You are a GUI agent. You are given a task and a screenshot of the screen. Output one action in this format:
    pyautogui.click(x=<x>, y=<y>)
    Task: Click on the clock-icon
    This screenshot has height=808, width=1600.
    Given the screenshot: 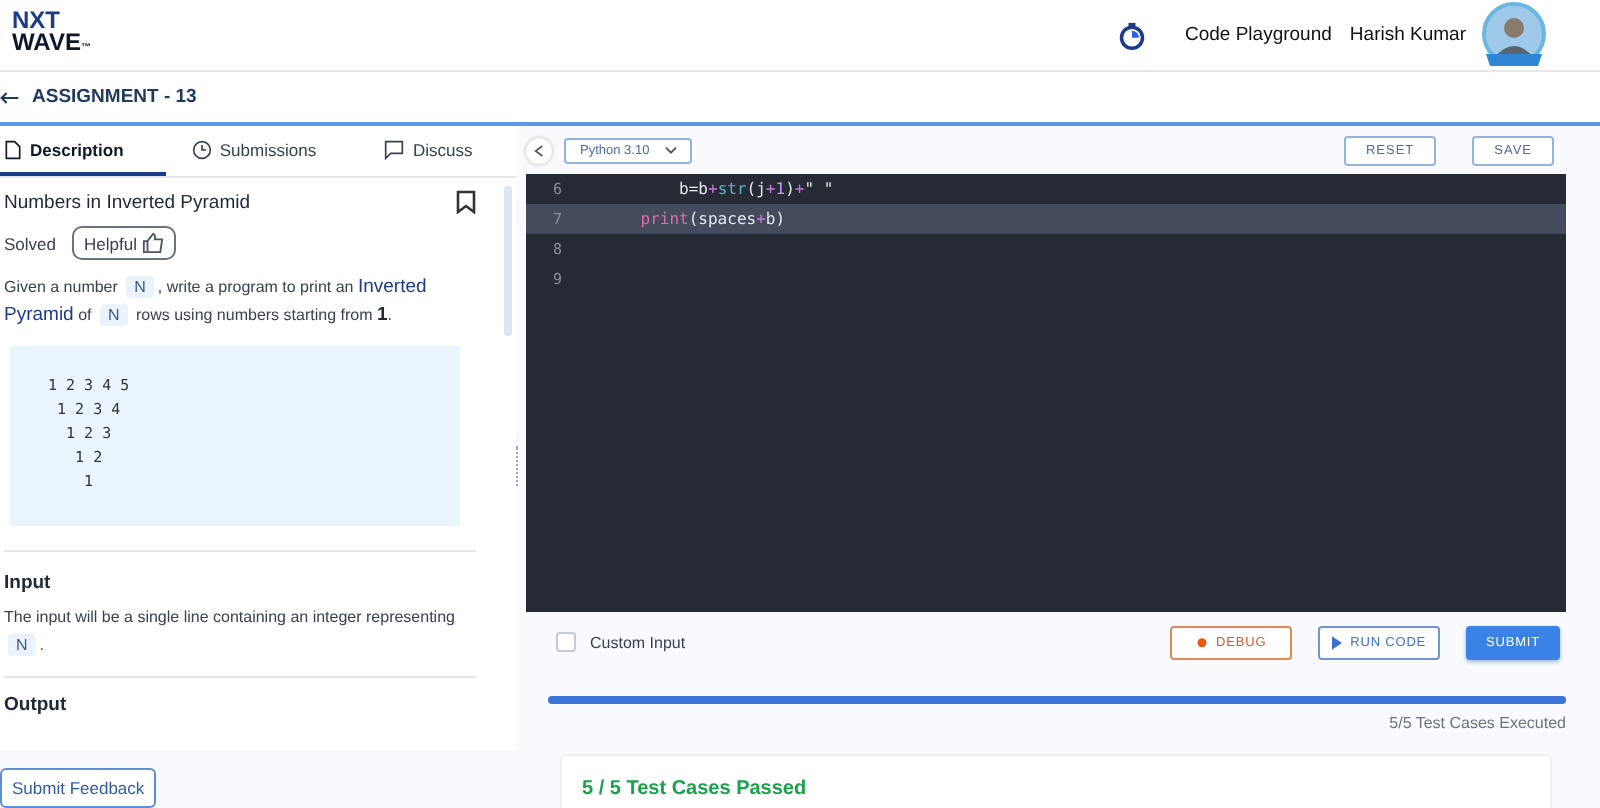 What is the action you would take?
    pyautogui.click(x=201, y=149)
    